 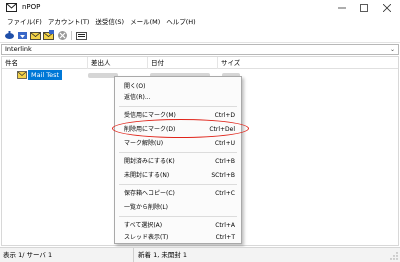 What do you see at coordinates (178, 225) in the screenshot?
I see `context-menu-select-all: すべて選択(A) Ctrl+A` at bounding box center [178, 225].